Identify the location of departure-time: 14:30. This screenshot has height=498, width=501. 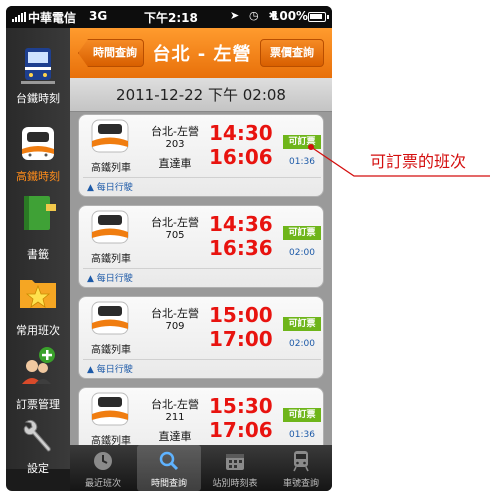
(241, 133).